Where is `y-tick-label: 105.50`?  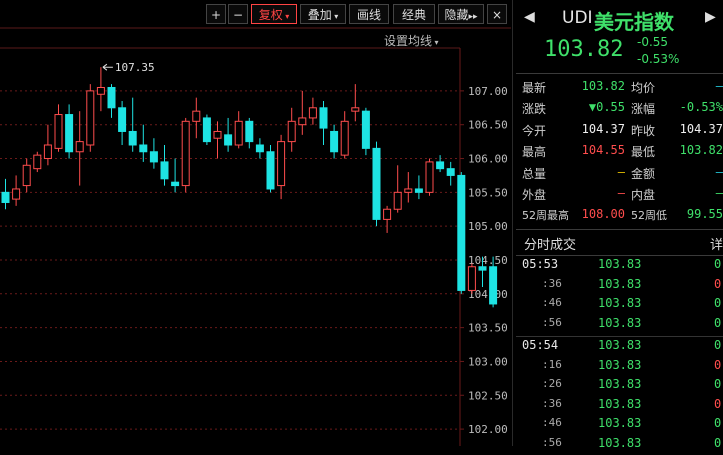 y-tick-label: 105.50 is located at coordinates (488, 192).